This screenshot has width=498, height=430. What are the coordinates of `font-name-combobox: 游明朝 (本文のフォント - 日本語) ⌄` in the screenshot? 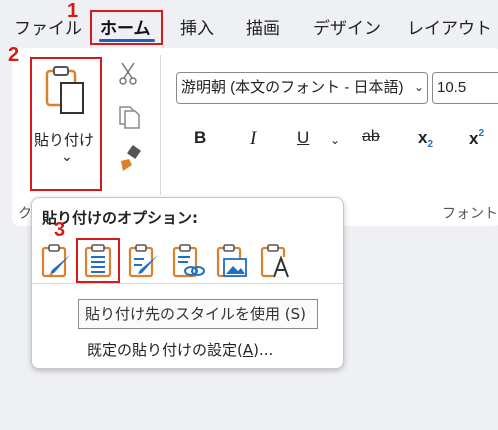 It's located at (302, 88).